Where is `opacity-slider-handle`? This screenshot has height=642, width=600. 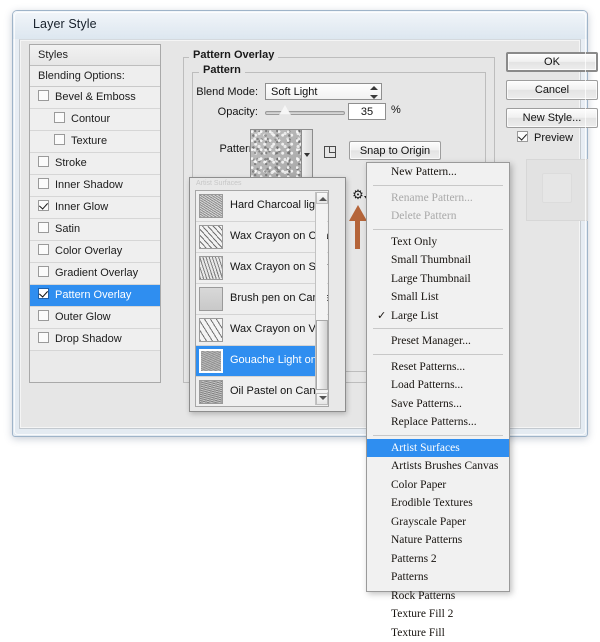 opacity-slider-handle is located at coordinates (285, 110).